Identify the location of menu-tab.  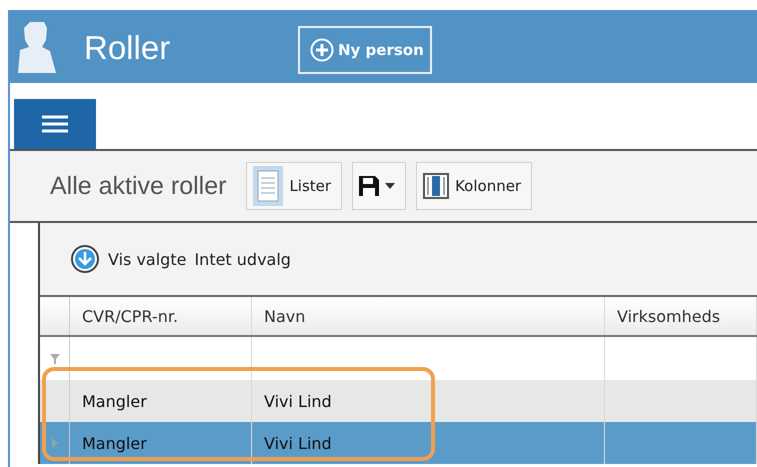
(55, 124).